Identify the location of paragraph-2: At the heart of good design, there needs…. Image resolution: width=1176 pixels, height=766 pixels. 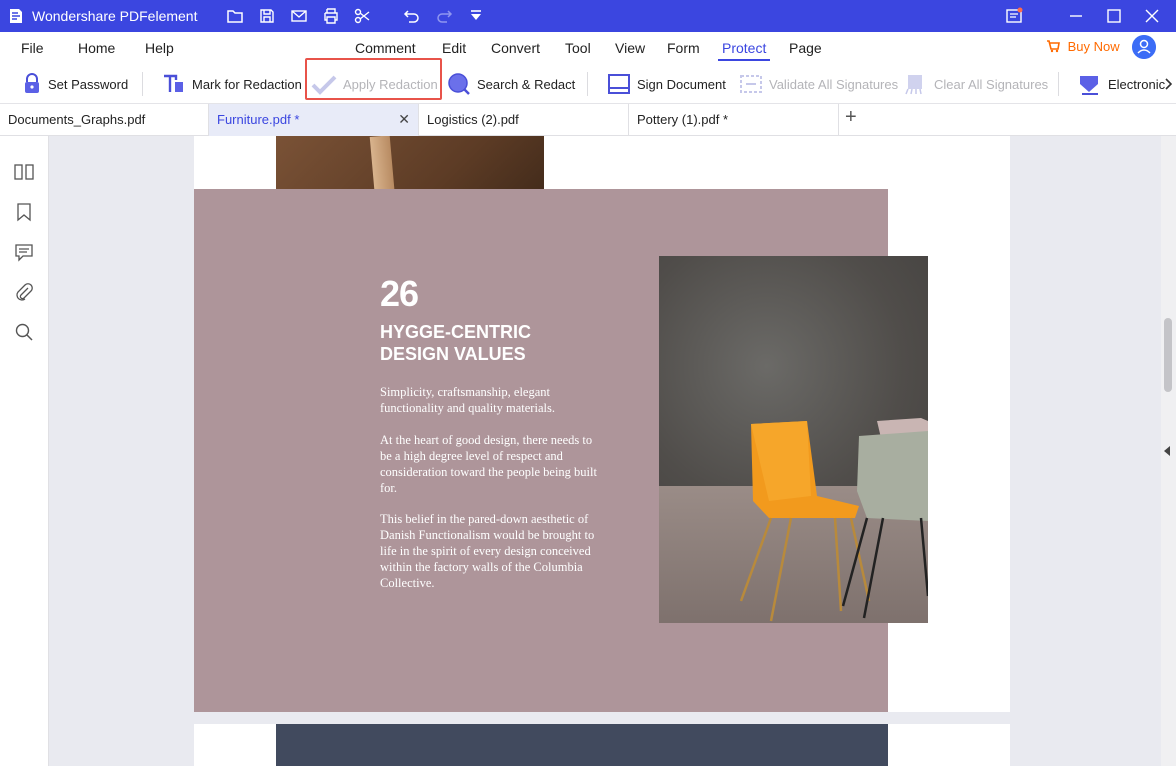
(488, 464).